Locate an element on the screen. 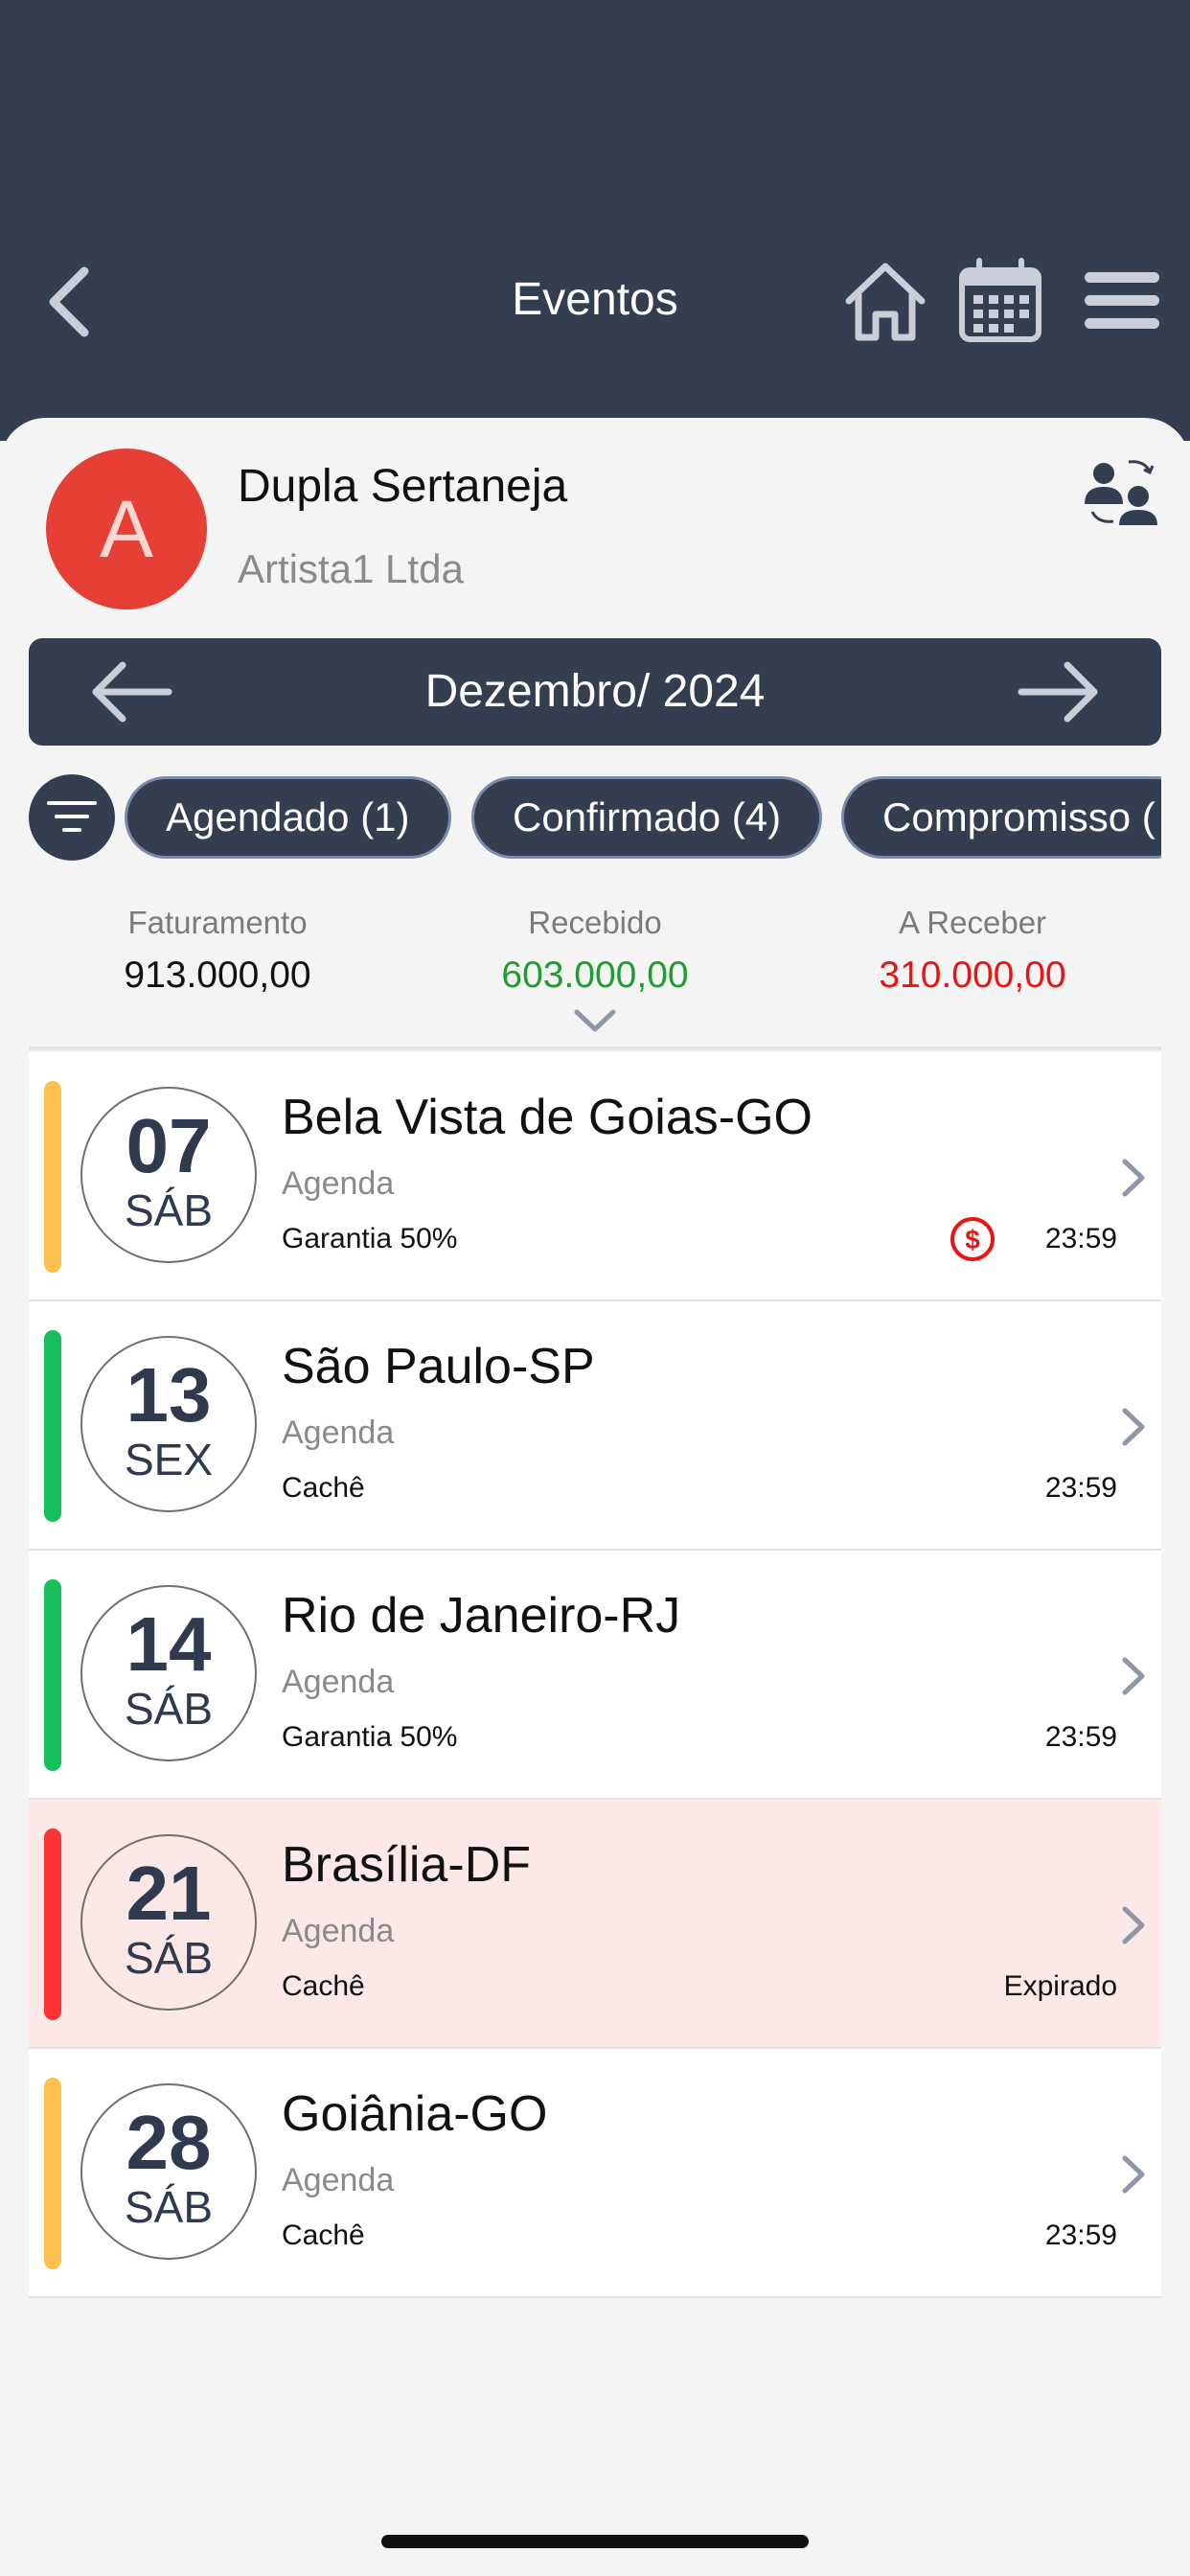 Image resolution: width=1190 pixels, height=2576 pixels. date-badge: 13 SEX is located at coordinates (168, 1424).